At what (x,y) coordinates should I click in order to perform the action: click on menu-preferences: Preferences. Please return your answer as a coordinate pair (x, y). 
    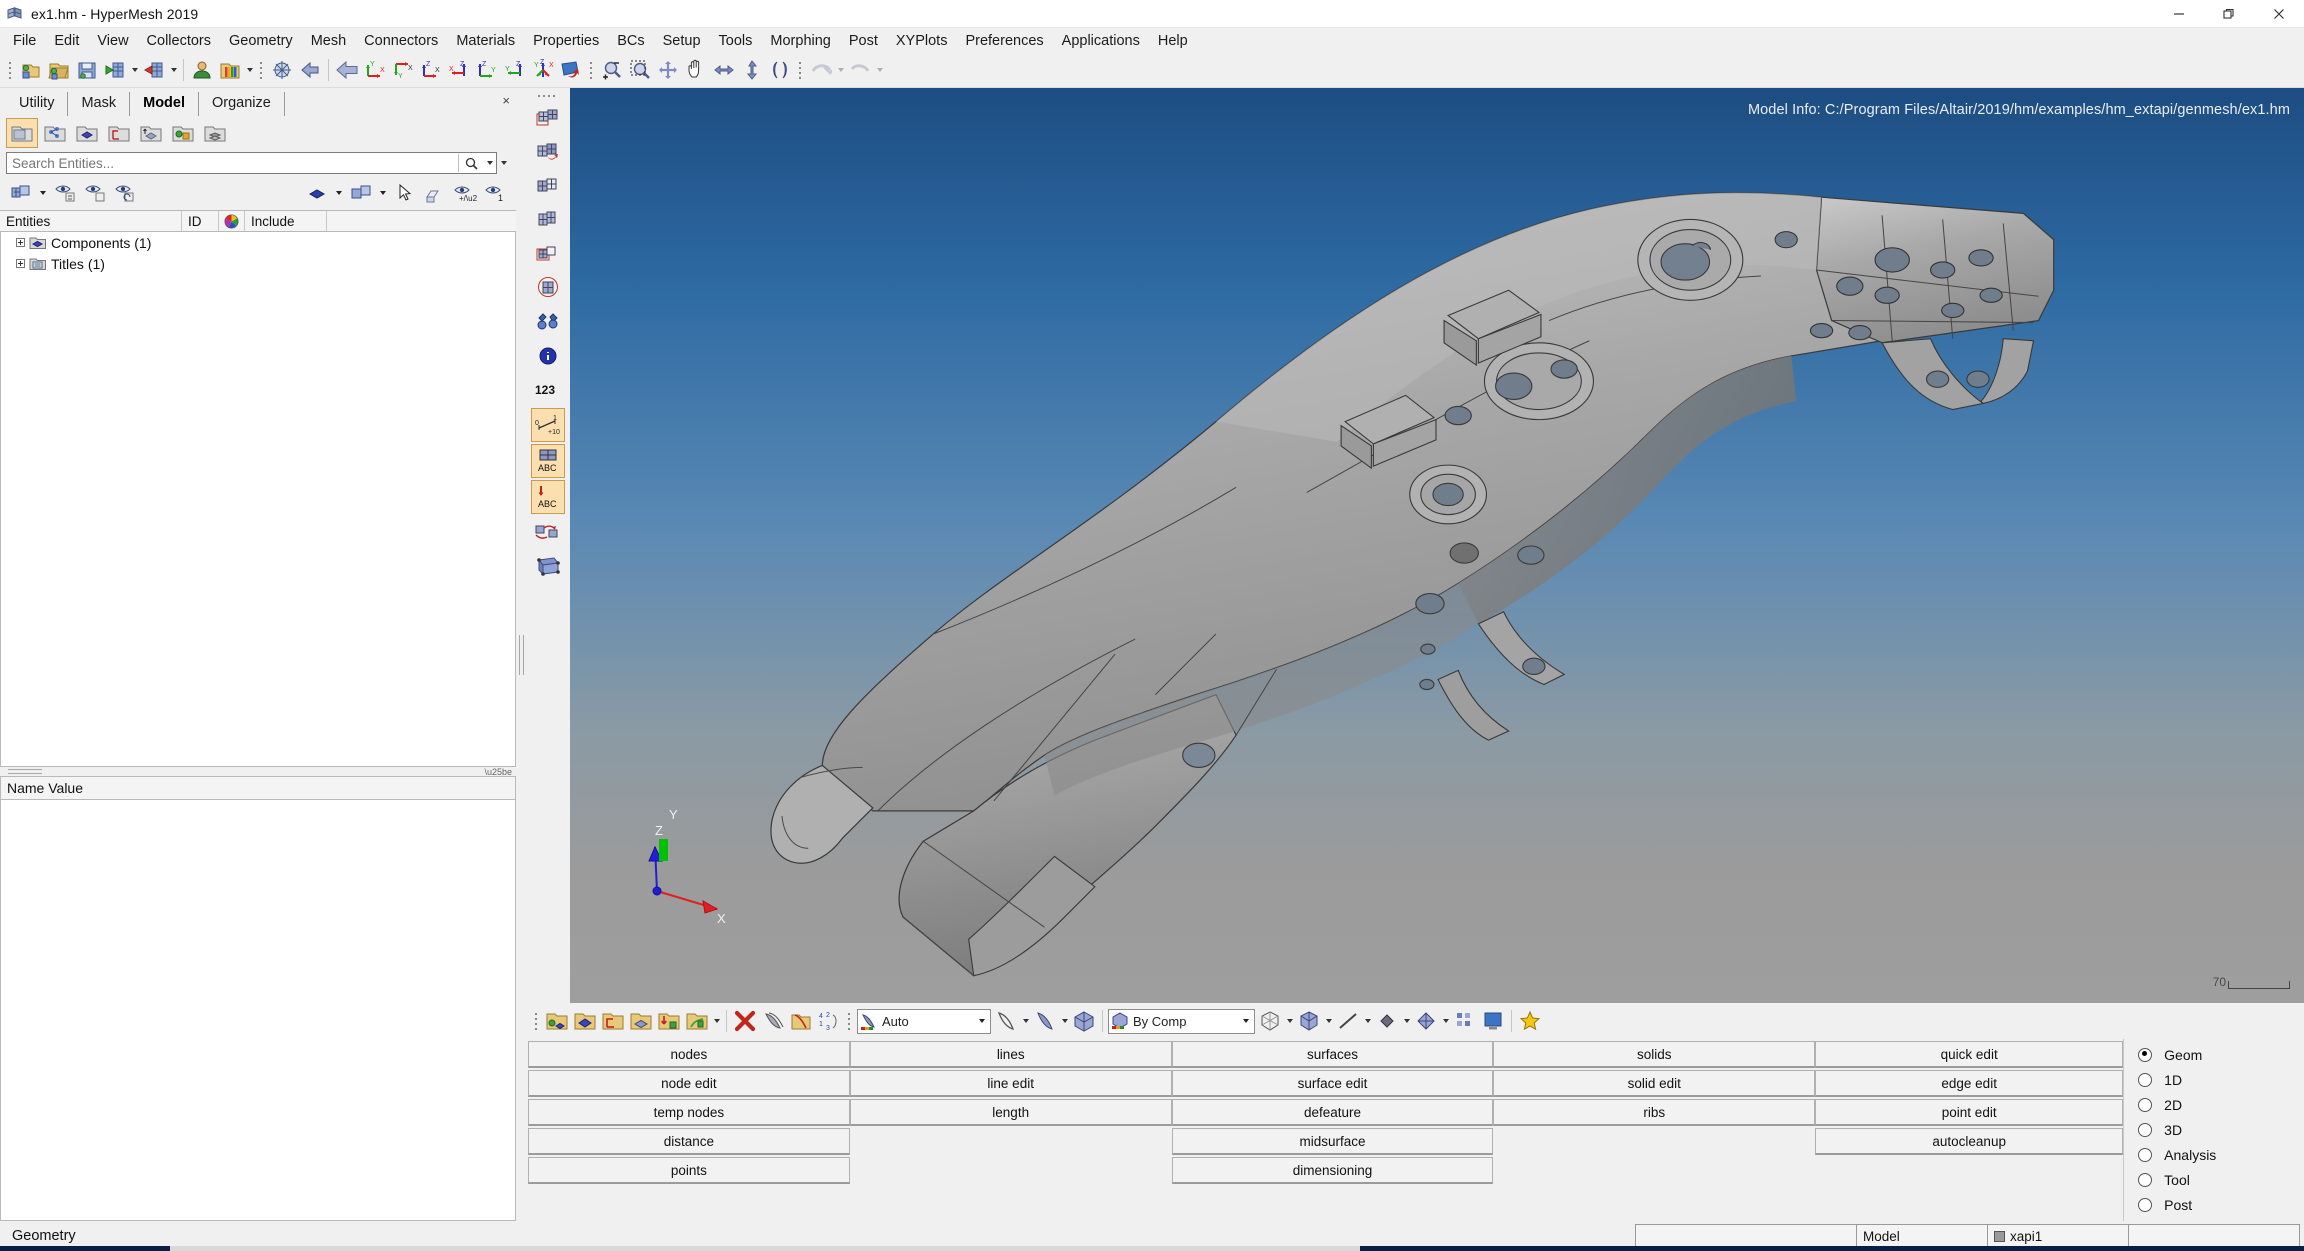
    Looking at the image, I should click on (1004, 41).